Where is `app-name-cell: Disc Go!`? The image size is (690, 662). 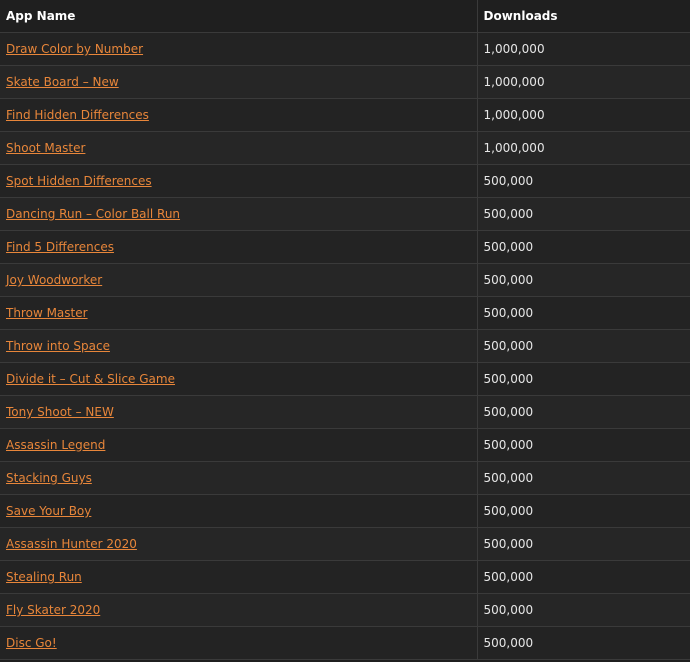 app-name-cell: Disc Go! is located at coordinates (239, 643).